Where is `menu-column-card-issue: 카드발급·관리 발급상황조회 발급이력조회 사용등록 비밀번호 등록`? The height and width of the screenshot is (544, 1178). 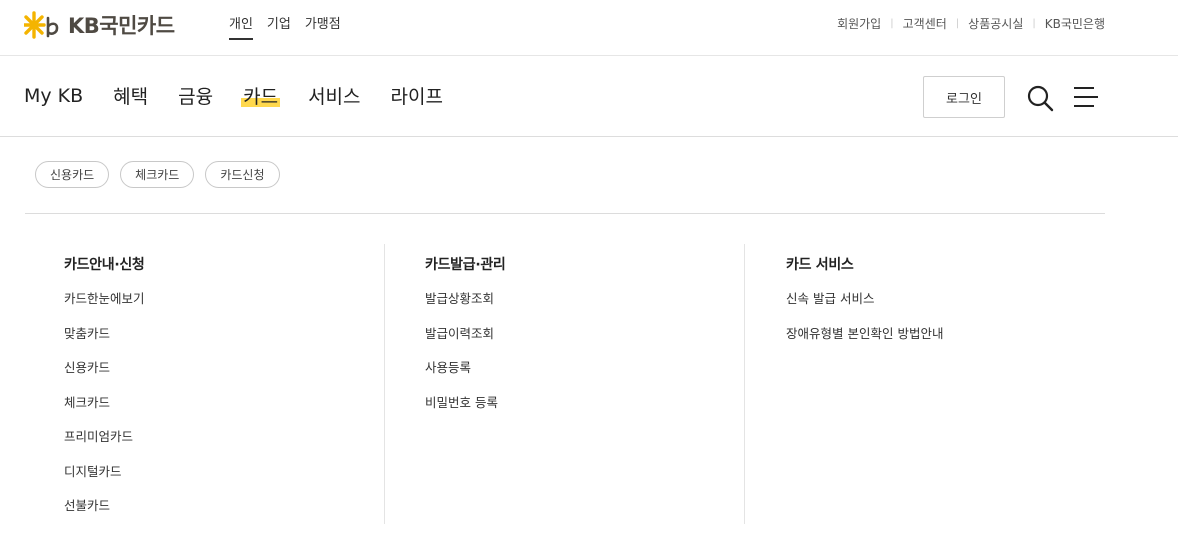 menu-column-card-issue: 카드발급·관리 발급상황조회 발급이력조회 사용등록 비밀번호 등록 is located at coordinates (465, 394).